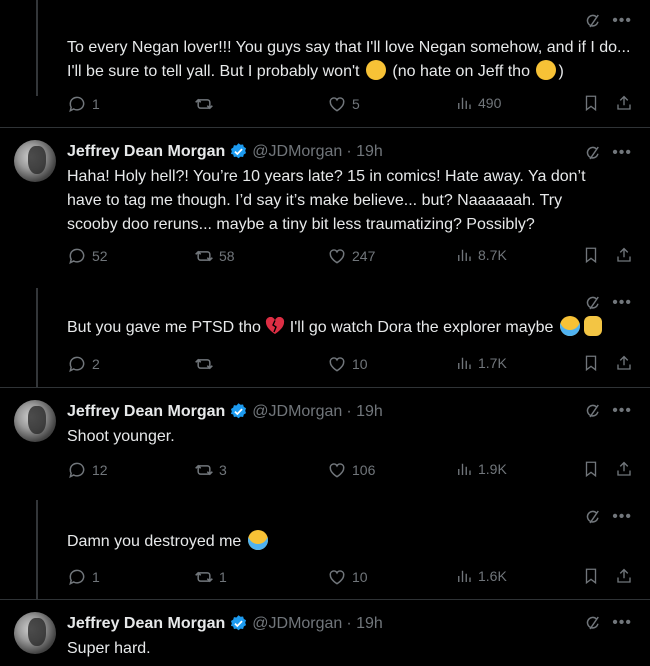  What do you see at coordinates (481, 255) in the screenshot?
I see `views-button: 8.7K` at bounding box center [481, 255].